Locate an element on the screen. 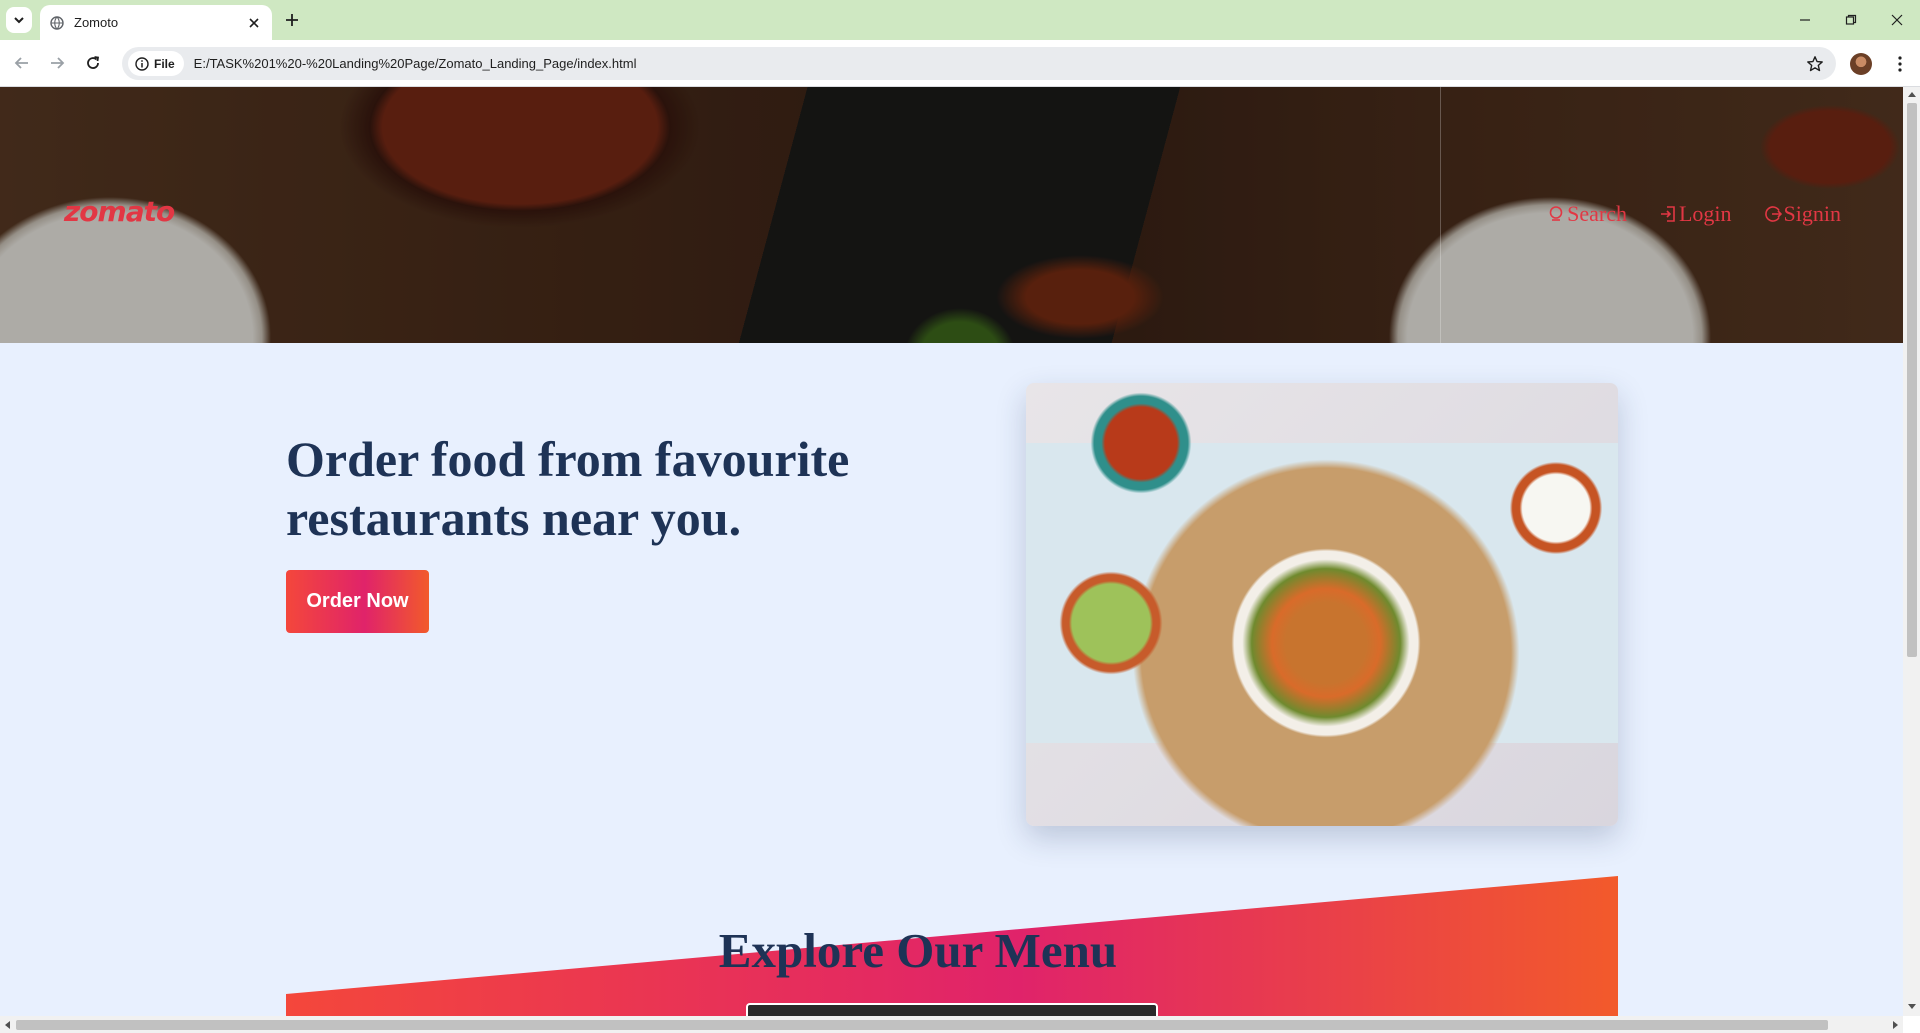  restore-button is located at coordinates (1851, 20).